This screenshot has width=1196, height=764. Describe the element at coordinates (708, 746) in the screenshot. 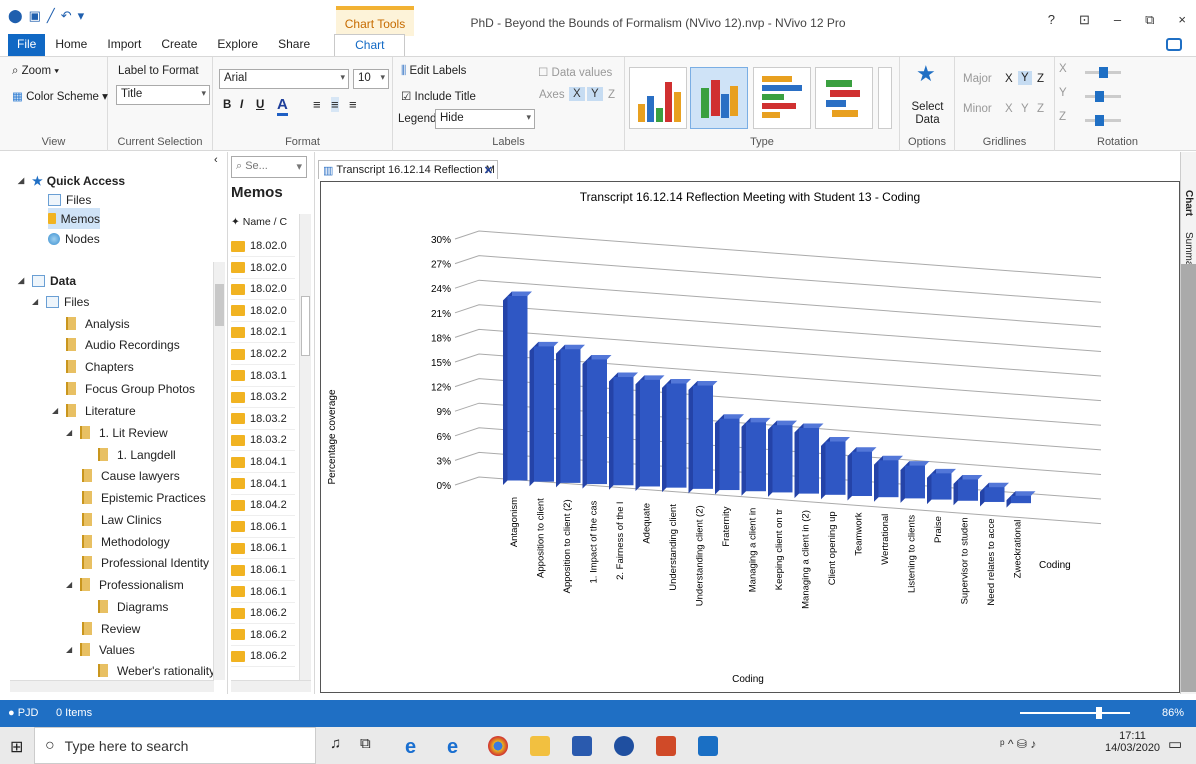

I see `outlook-icon` at that location.